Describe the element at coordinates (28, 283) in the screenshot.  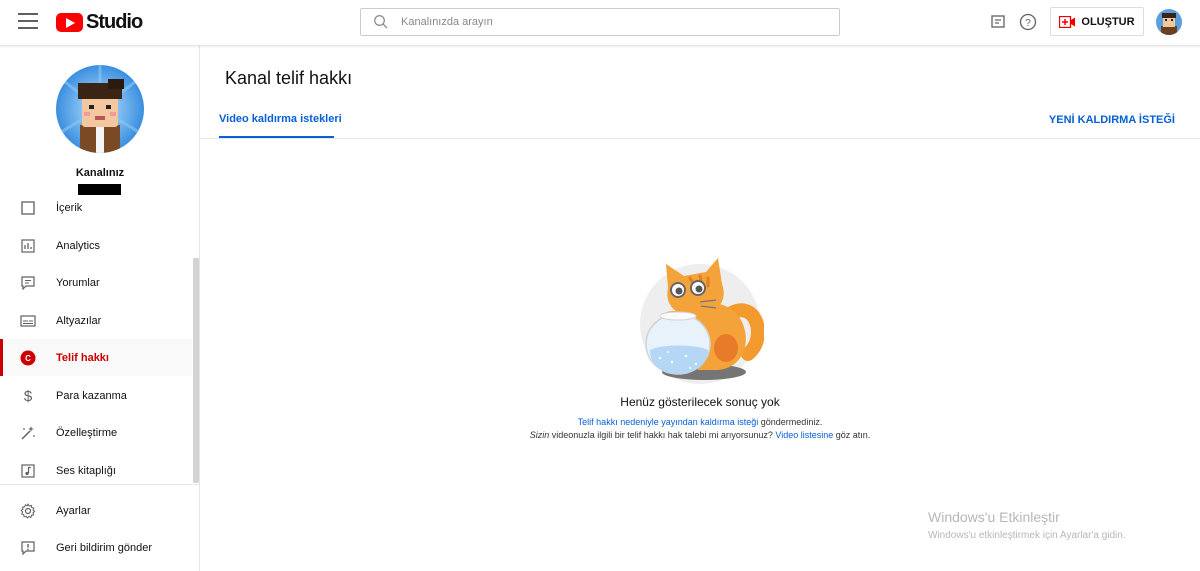
I see `comments-icon` at that location.